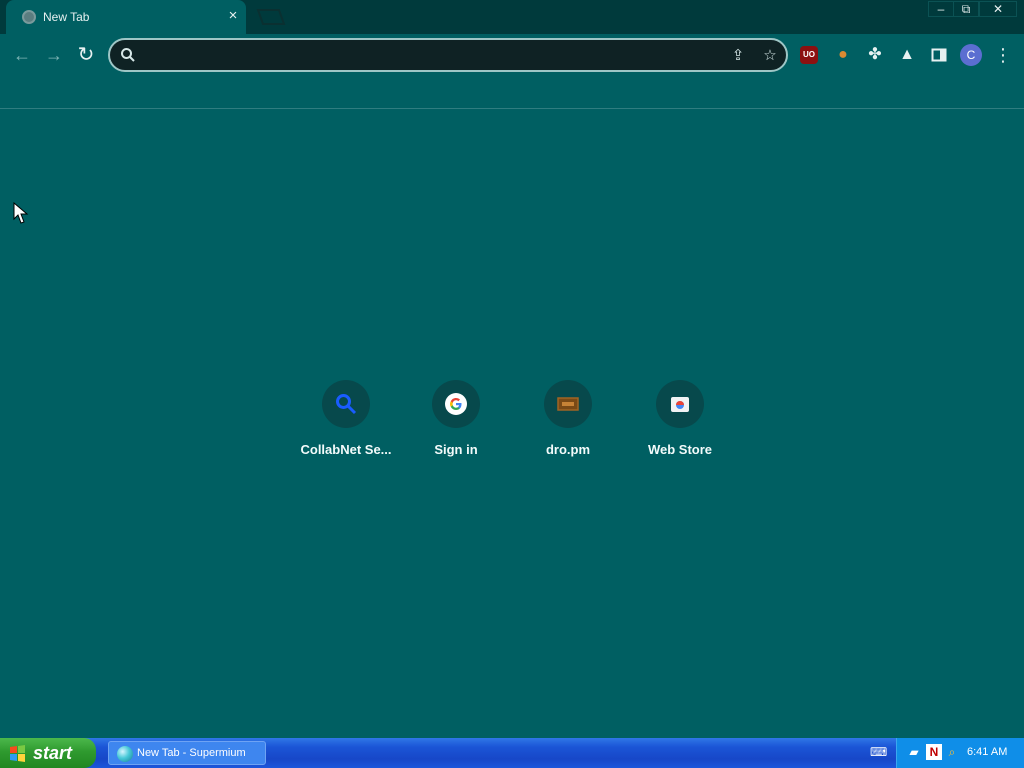  What do you see at coordinates (86, 55) in the screenshot?
I see `reload-button: ↻` at bounding box center [86, 55].